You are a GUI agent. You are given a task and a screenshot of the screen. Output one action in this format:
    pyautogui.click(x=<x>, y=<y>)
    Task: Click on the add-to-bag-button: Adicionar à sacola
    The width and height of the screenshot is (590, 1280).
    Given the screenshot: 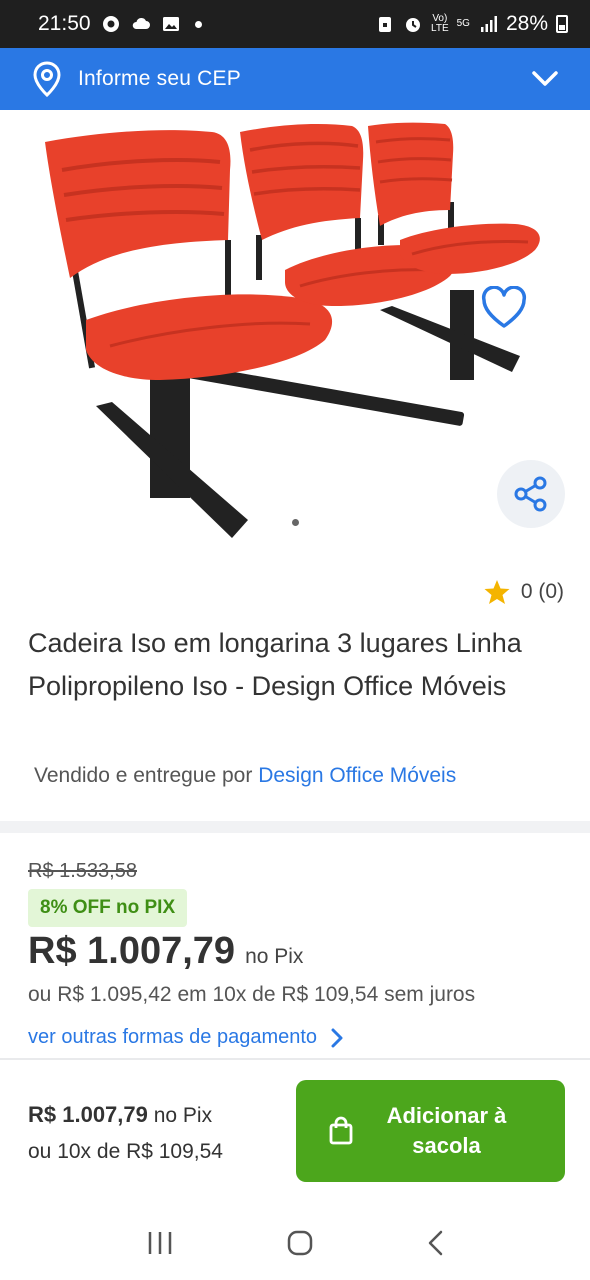 What is the action you would take?
    pyautogui.click(x=430, y=1131)
    